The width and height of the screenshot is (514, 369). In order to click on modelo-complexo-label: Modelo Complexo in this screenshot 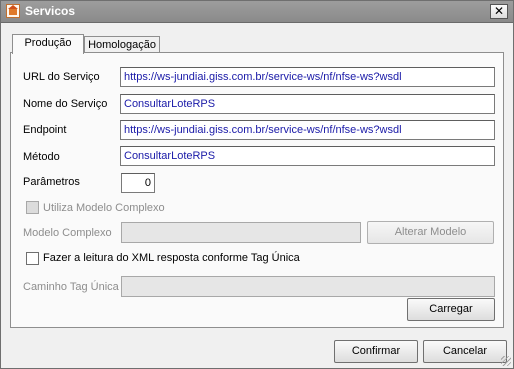, I will do `click(67, 233)`.